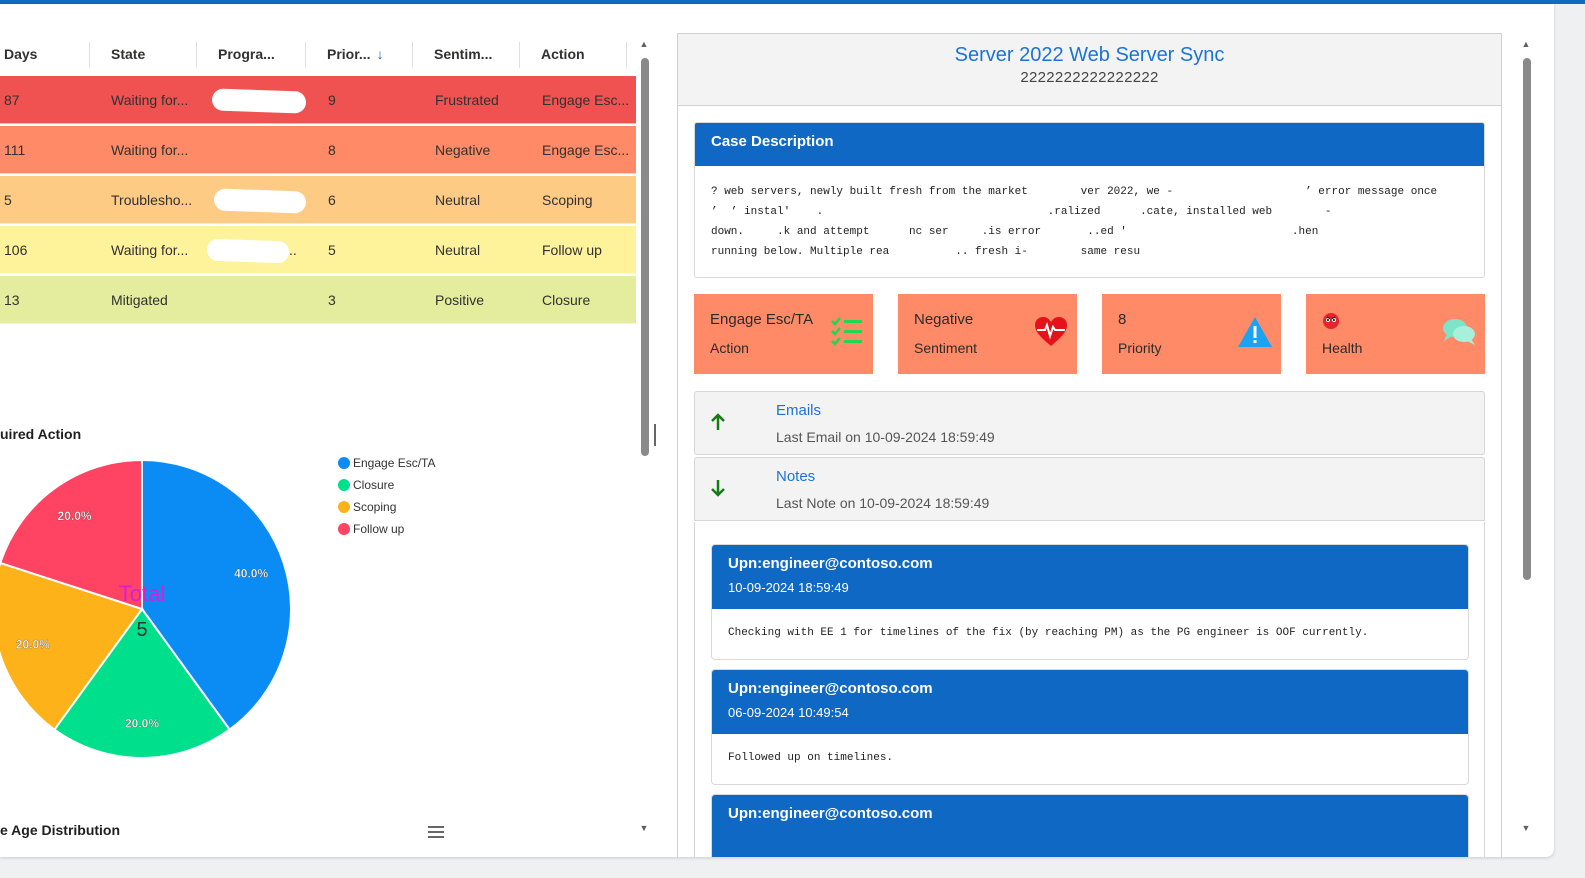 This screenshot has height=878, width=1585. Describe the element at coordinates (16, 250) in the screenshot. I see `cell-days: 106` at that location.